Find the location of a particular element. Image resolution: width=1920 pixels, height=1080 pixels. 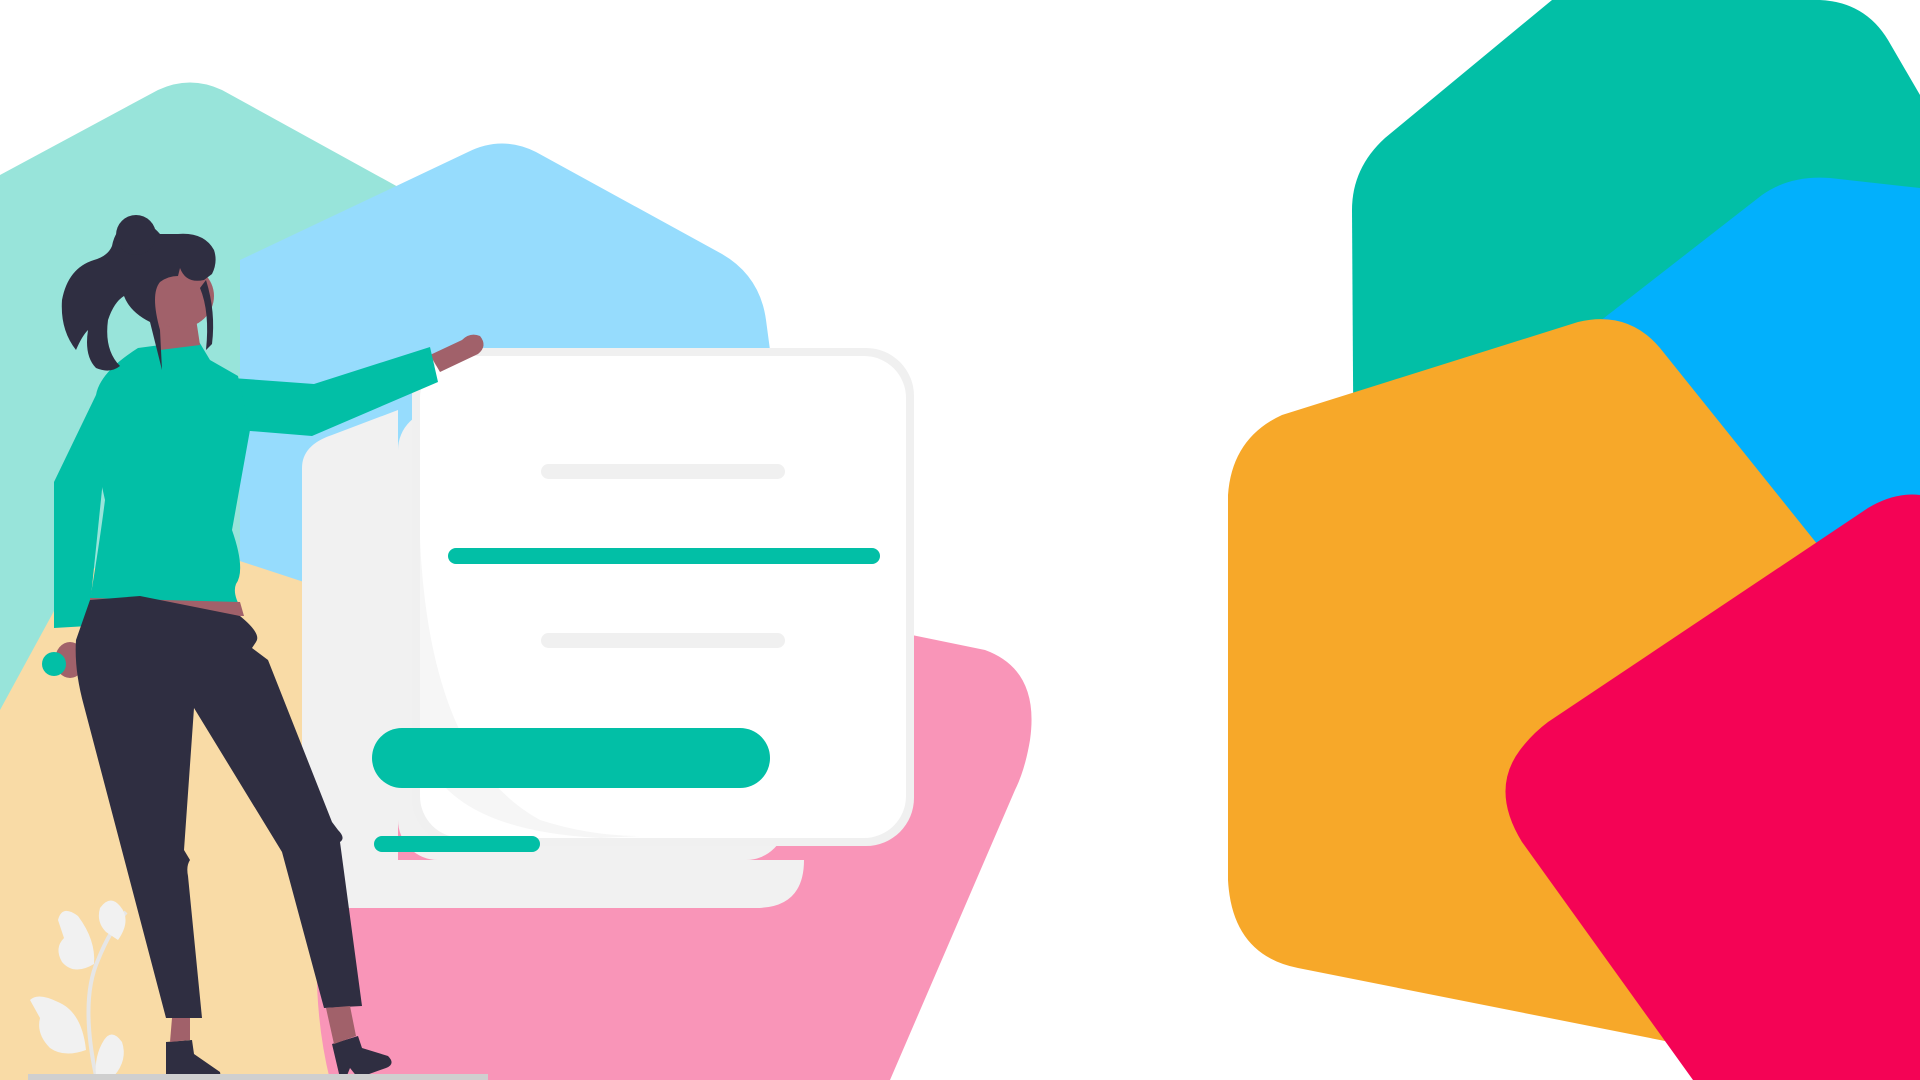

field-active is located at coordinates (664, 556).